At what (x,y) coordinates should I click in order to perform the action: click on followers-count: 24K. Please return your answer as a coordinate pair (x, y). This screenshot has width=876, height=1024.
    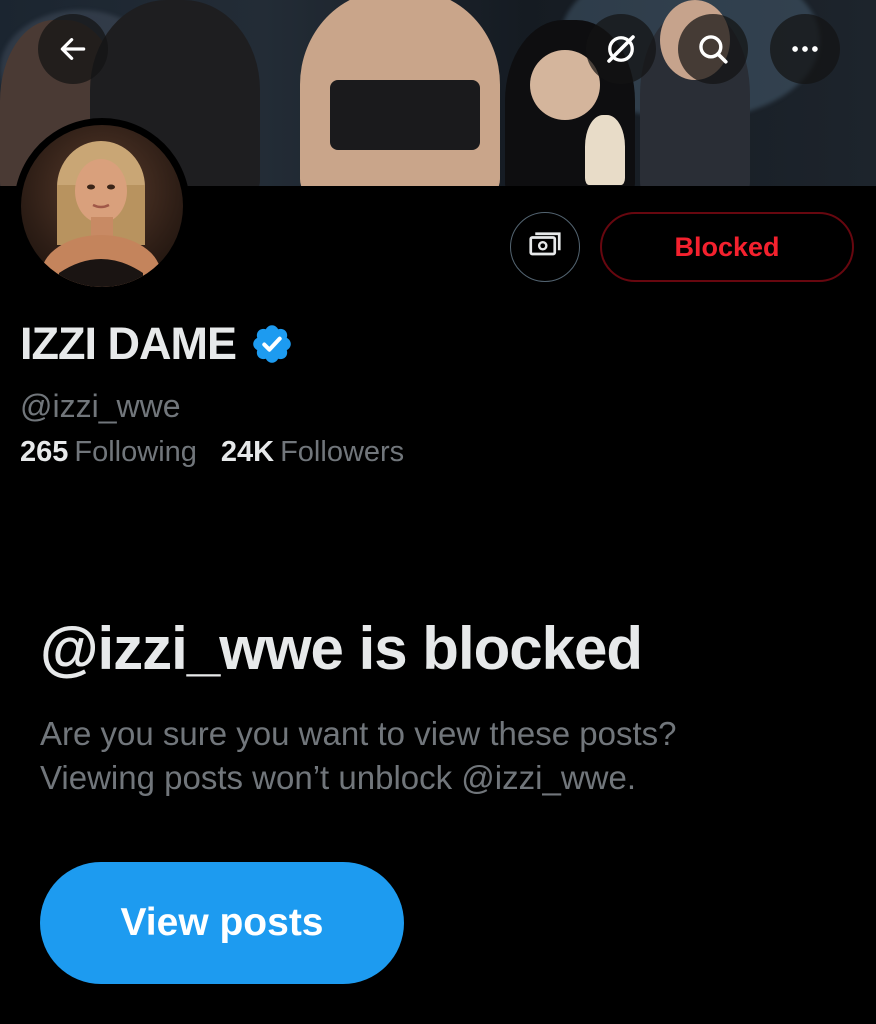
    Looking at the image, I should click on (247, 452).